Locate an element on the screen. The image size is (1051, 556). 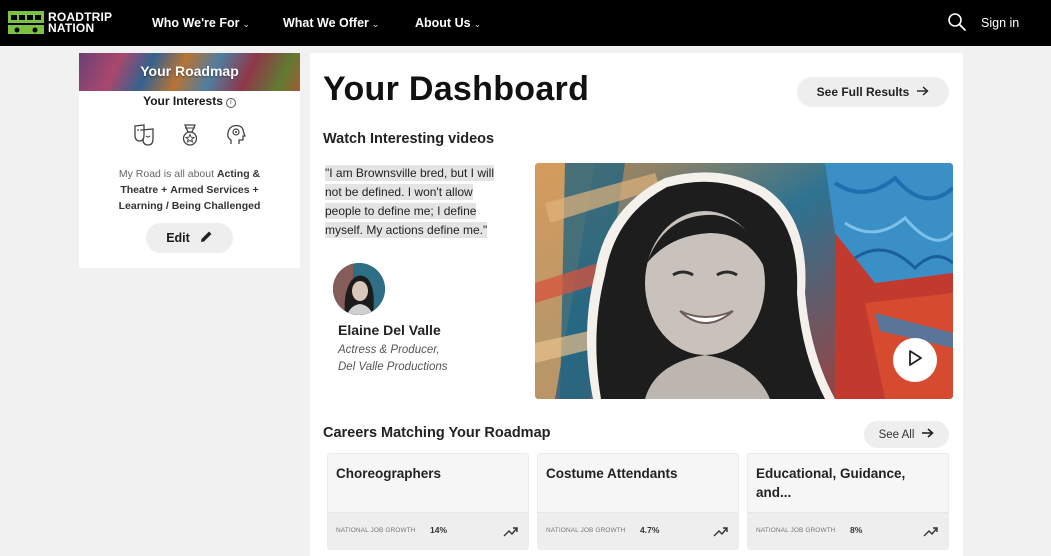
interest-icons is located at coordinates (189, 137).